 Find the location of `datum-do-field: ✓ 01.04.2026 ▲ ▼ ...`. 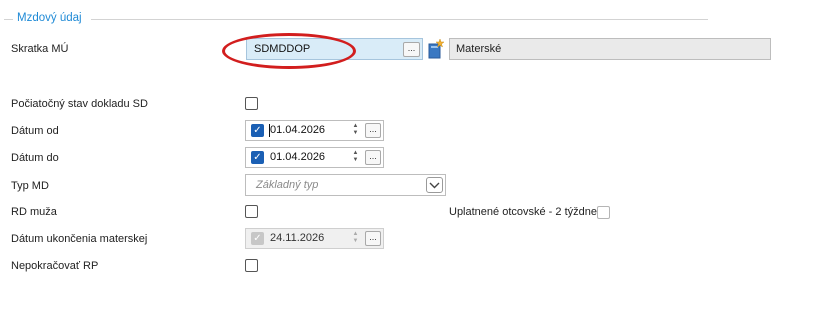

datum-do-field: ✓ 01.04.2026 ▲ ▼ ... is located at coordinates (314, 157).